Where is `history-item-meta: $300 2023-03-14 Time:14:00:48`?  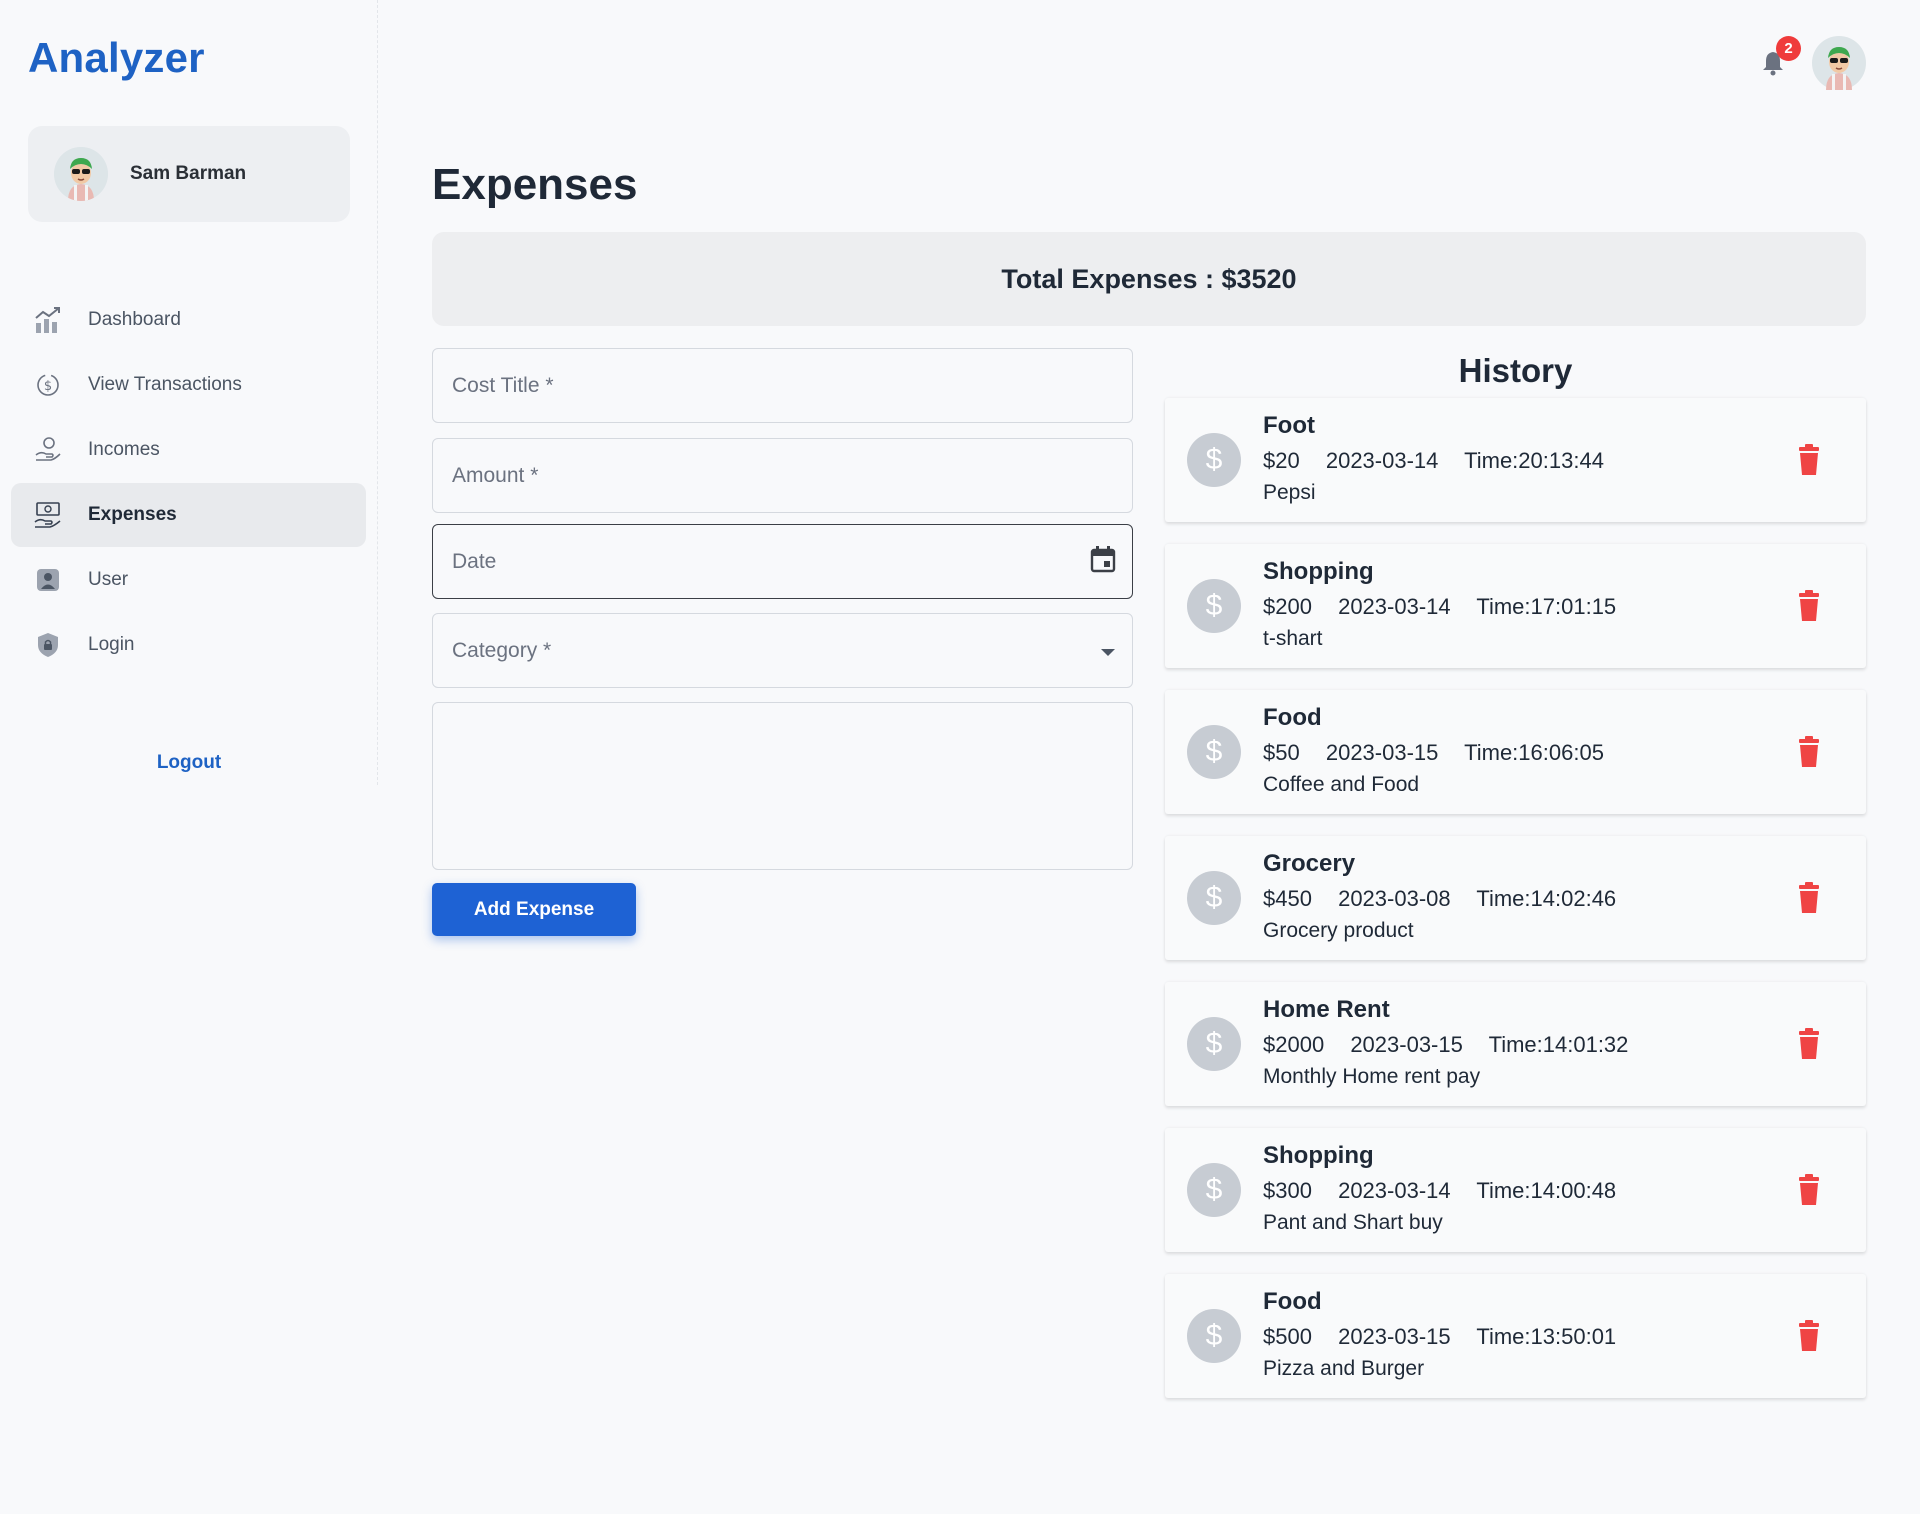 history-item-meta: $300 2023-03-14 Time:14:00:48 is located at coordinates (1449, 1191).